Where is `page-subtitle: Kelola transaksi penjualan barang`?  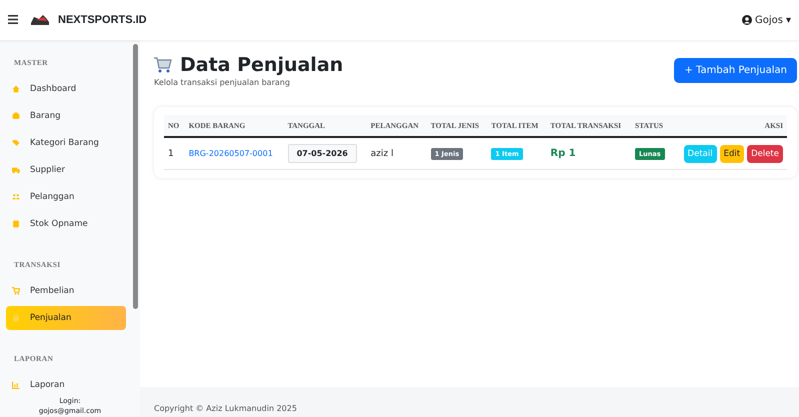 page-subtitle: Kelola transaksi penjualan barang is located at coordinates (222, 82).